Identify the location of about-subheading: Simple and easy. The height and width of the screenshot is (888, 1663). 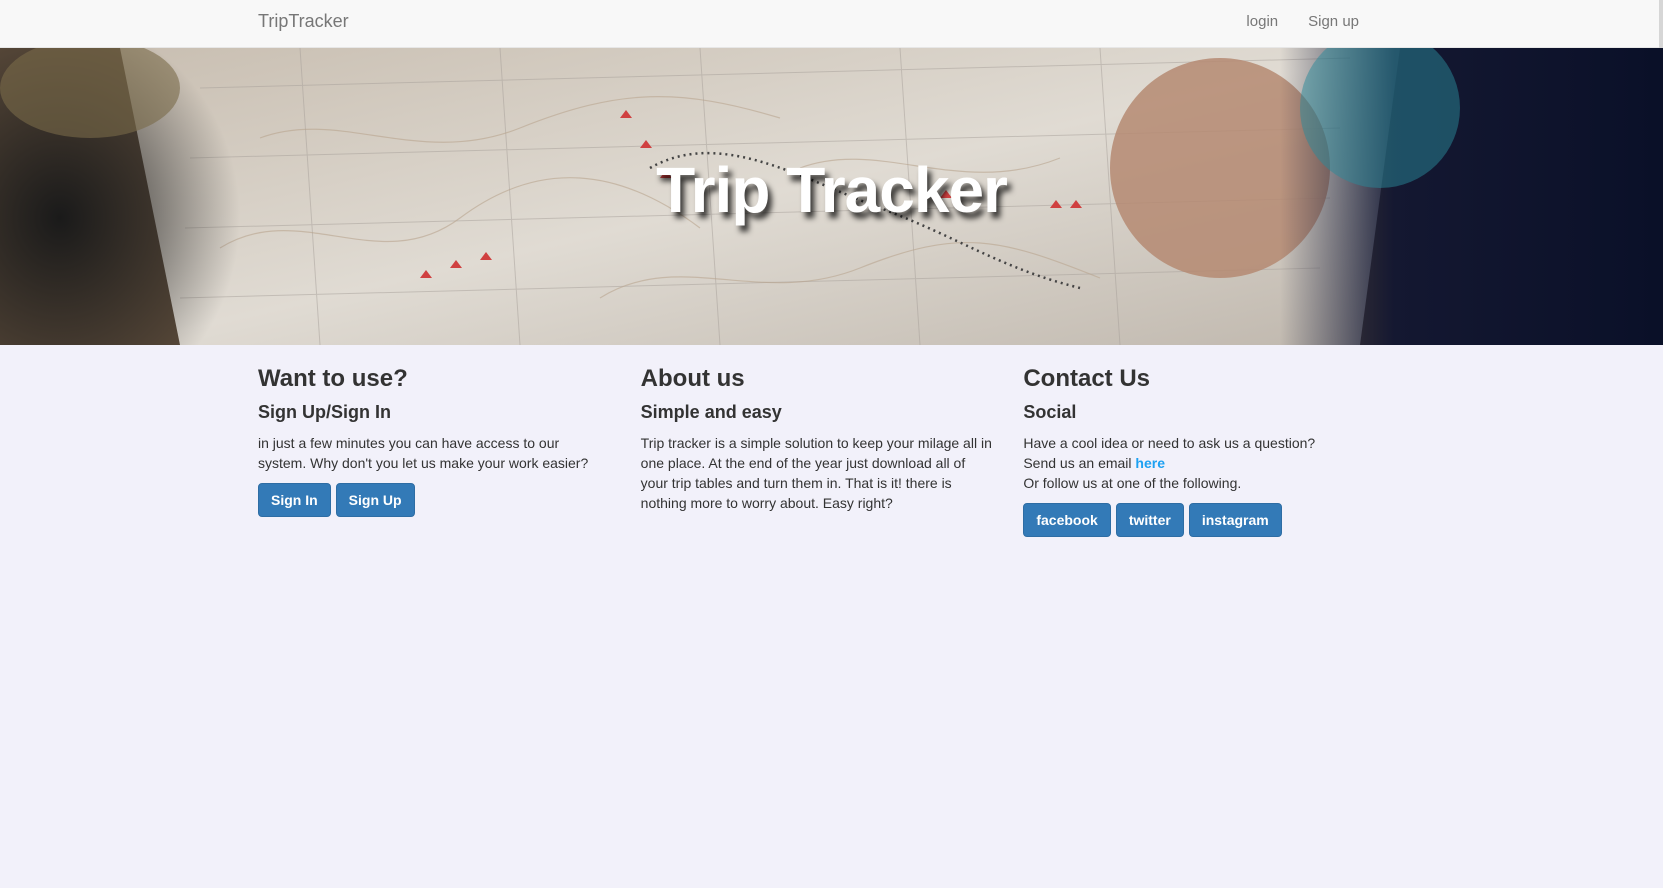
(711, 411).